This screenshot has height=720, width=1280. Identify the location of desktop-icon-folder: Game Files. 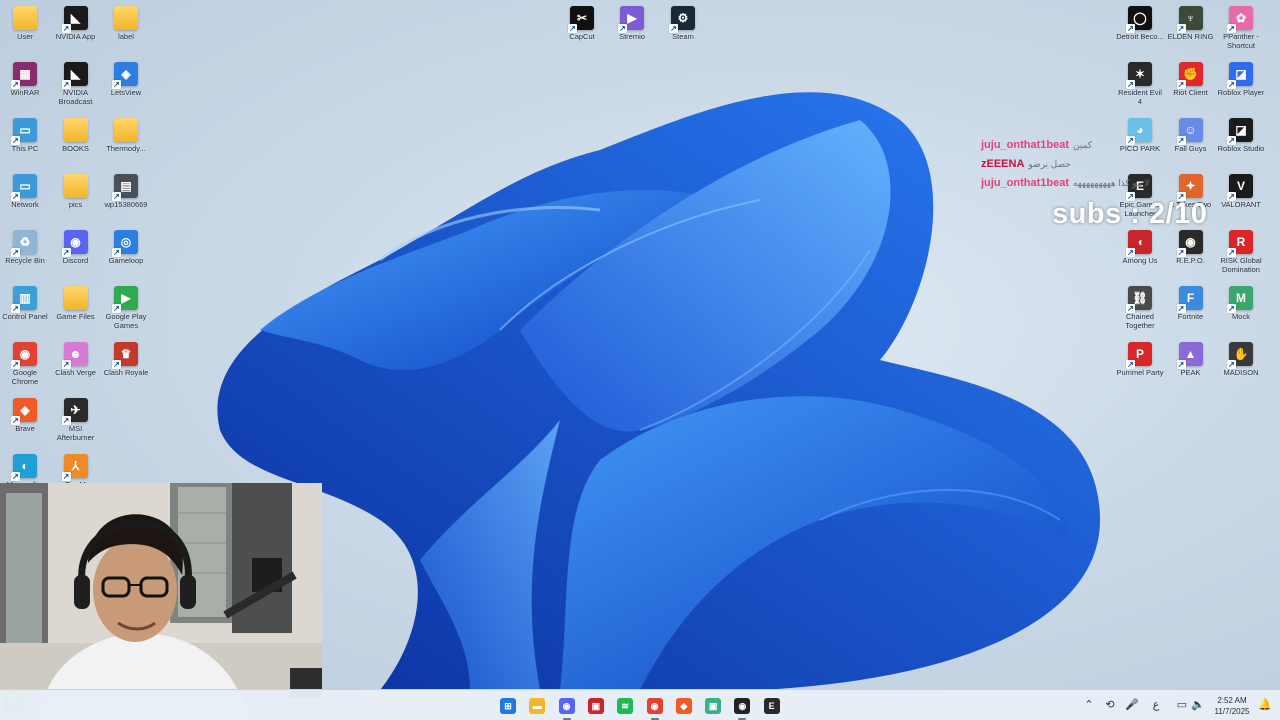
(76, 301).